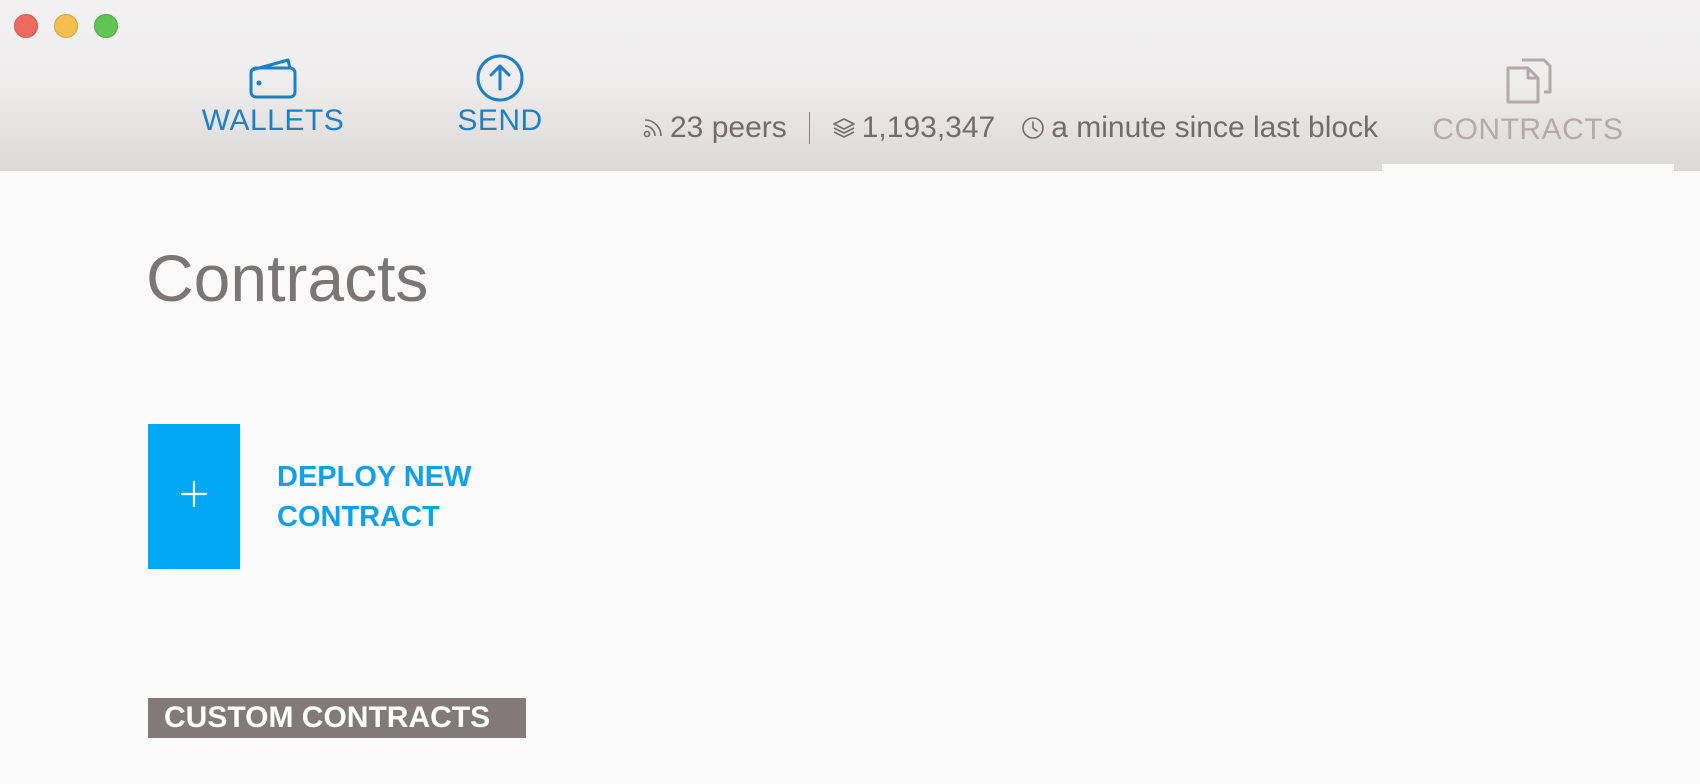  I want to click on last-block-time: a minute since last block, so click(1215, 127).